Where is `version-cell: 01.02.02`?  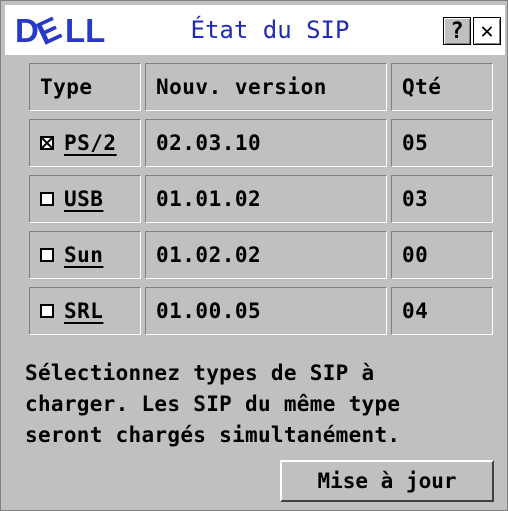
version-cell: 01.02.02 is located at coordinates (266, 255).